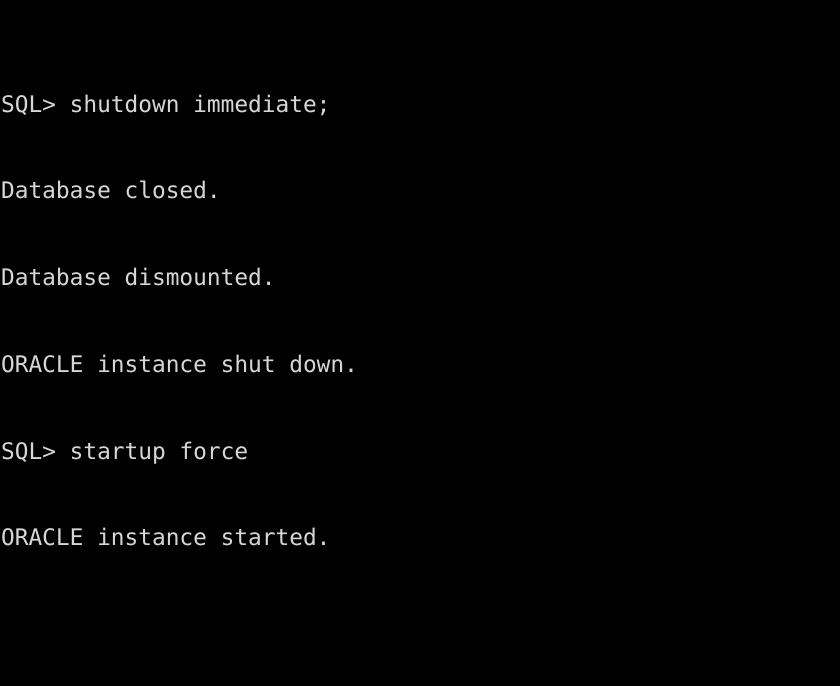 Image resolution: width=840 pixels, height=686 pixels. What do you see at coordinates (166, 104) in the screenshot?
I see `terminal-line-command-shutdown: SQL> shutdown immediate;` at bounding box center [166, 104].